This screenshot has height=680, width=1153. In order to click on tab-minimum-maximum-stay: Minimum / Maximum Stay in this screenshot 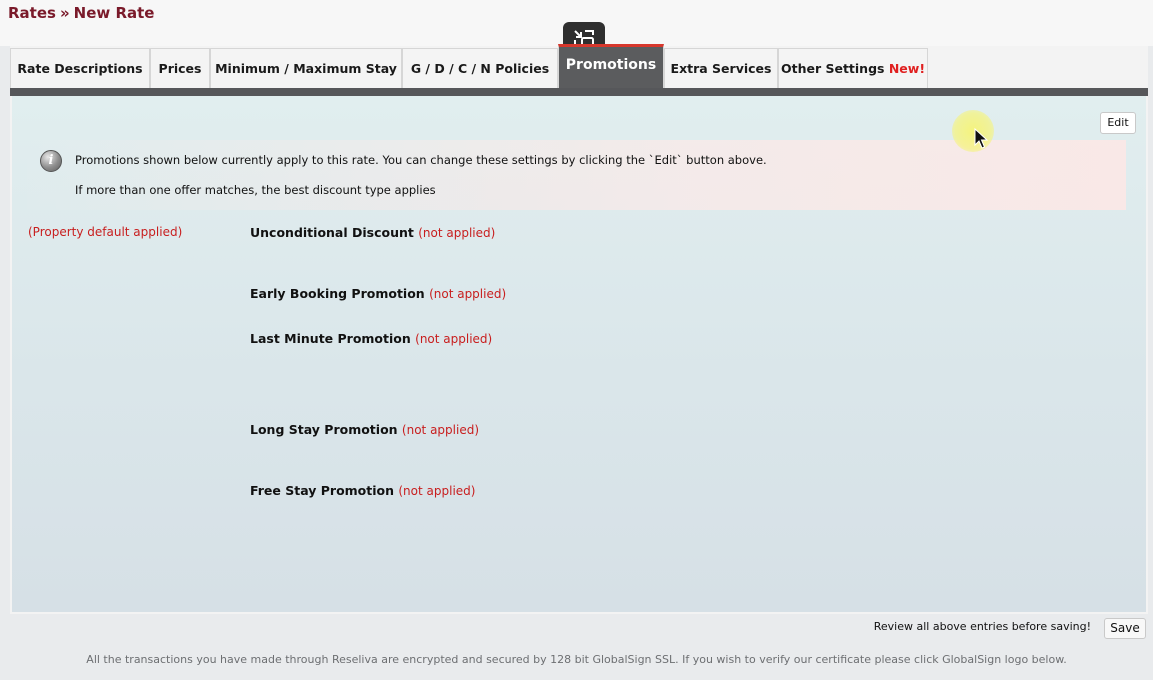, I will do `click(306, 68)`.